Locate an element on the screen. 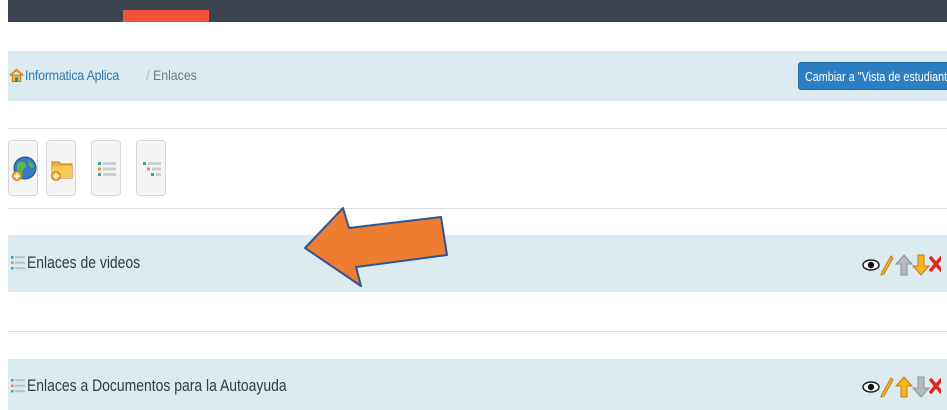  link-category-row: Enlaces de videos is located at coordinates (477, 263).